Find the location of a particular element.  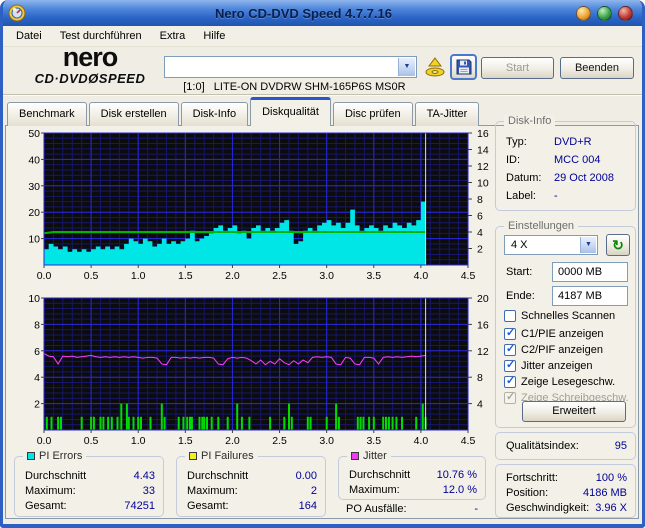

quality-index-box: Qualitätsindex: 95 is located at coordinates (565, 446).